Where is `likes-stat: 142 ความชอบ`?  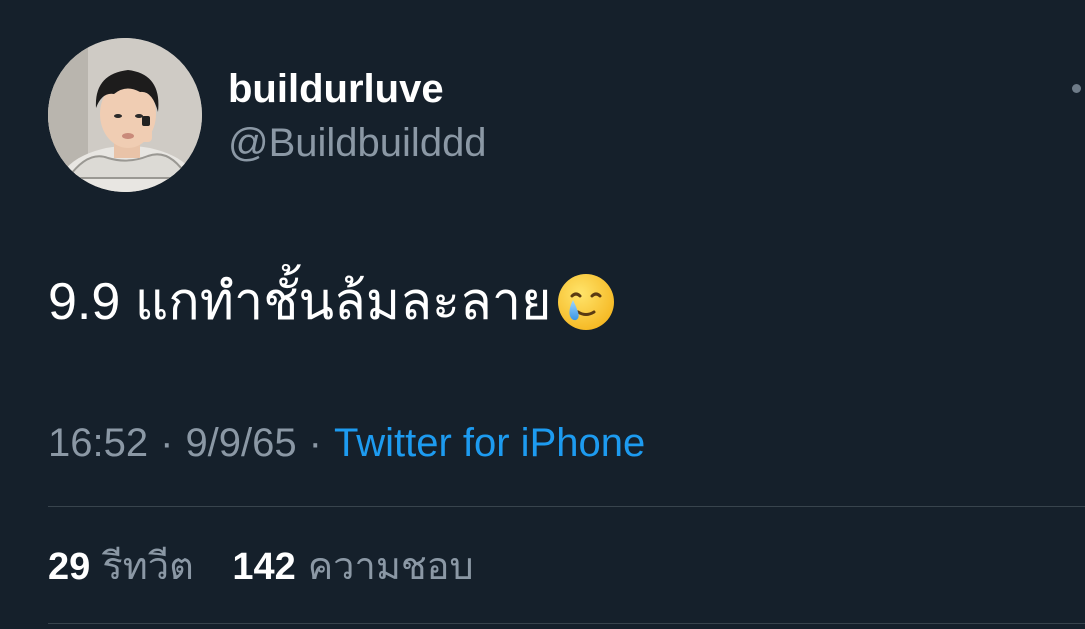 likes-stat: 142 ความชอบ is located at coordinates (352, 567).